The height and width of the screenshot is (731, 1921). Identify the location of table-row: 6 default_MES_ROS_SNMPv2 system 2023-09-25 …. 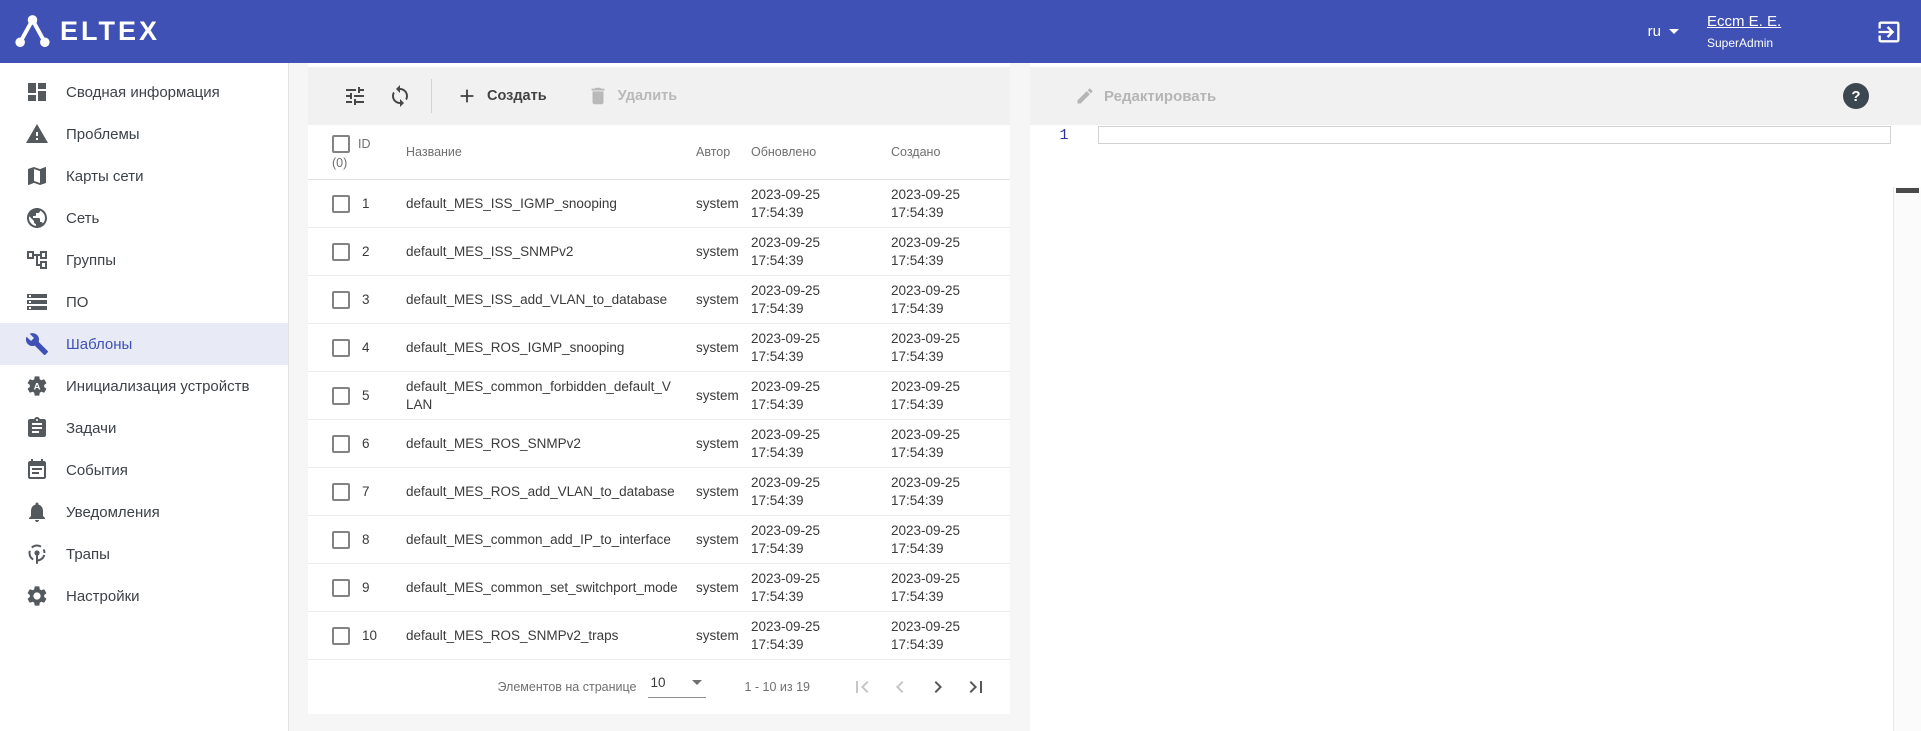
(659, 444).